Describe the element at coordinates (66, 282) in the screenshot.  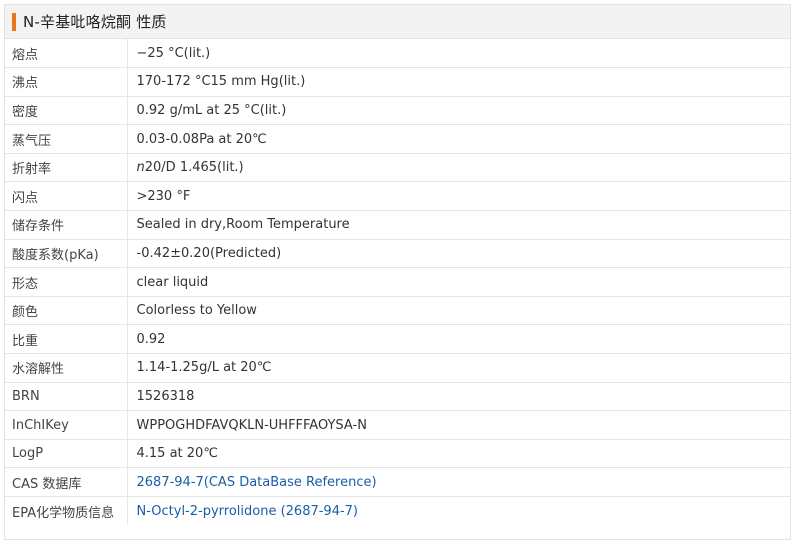
I see `property-label: 形态` at that location.